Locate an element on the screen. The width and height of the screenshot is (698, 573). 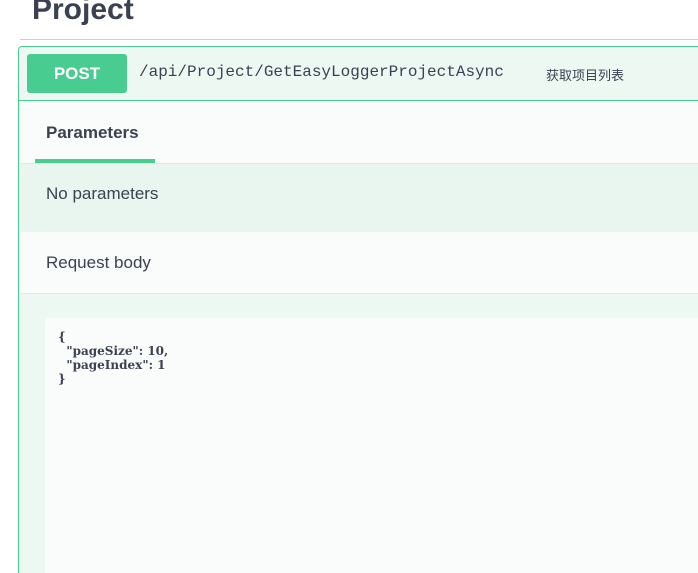
code-line: } is located at coordinates (62, 379).